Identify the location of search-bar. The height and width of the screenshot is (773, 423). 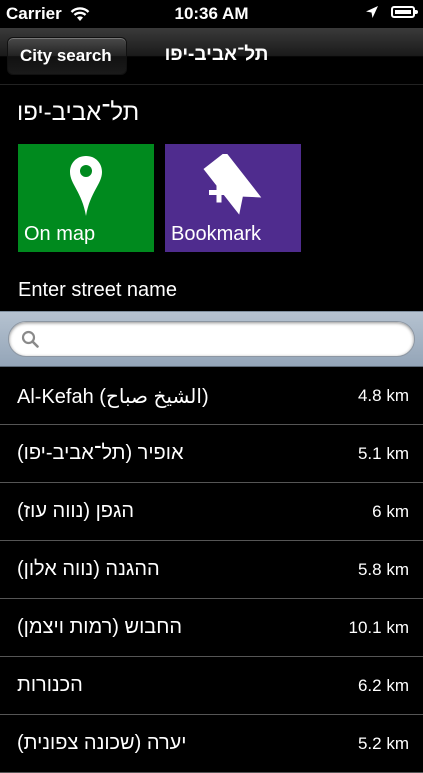
(211, 339).